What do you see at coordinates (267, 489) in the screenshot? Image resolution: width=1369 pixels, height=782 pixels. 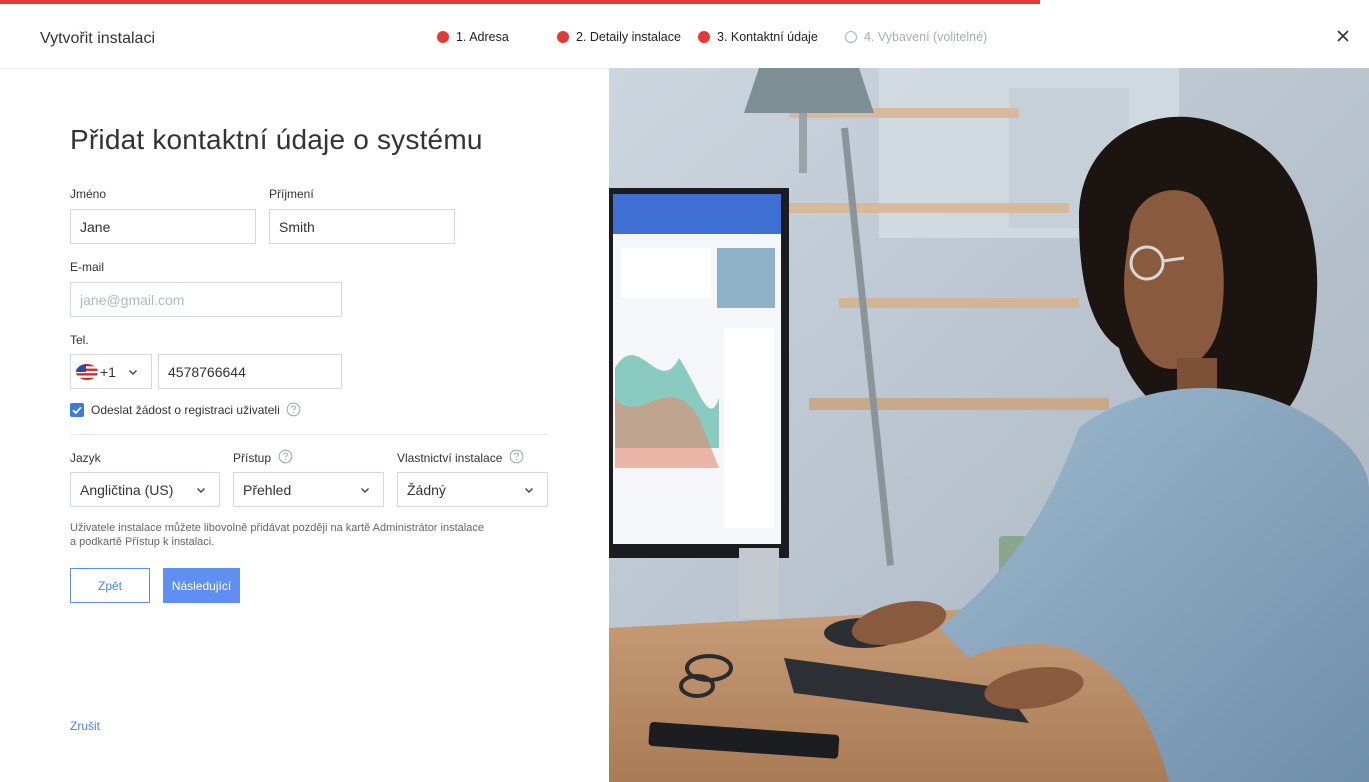 I see `access-value: Přehled` at bounding box center [267, 489].